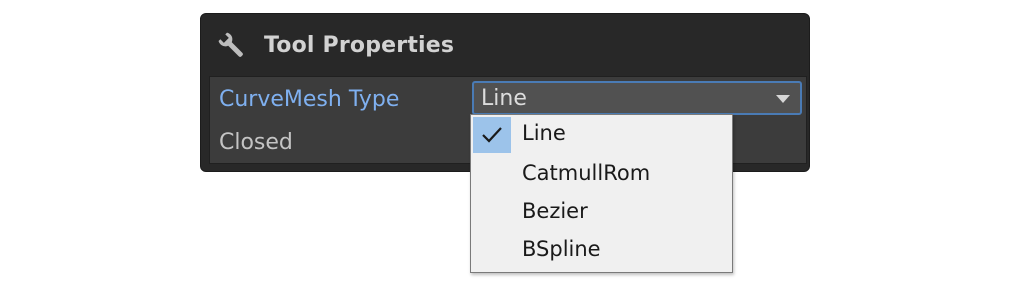 Image resolution: width=1011 pixels, height=287 pixels. I want to click on curvemesh-type-value: Line, so click(504, 98).